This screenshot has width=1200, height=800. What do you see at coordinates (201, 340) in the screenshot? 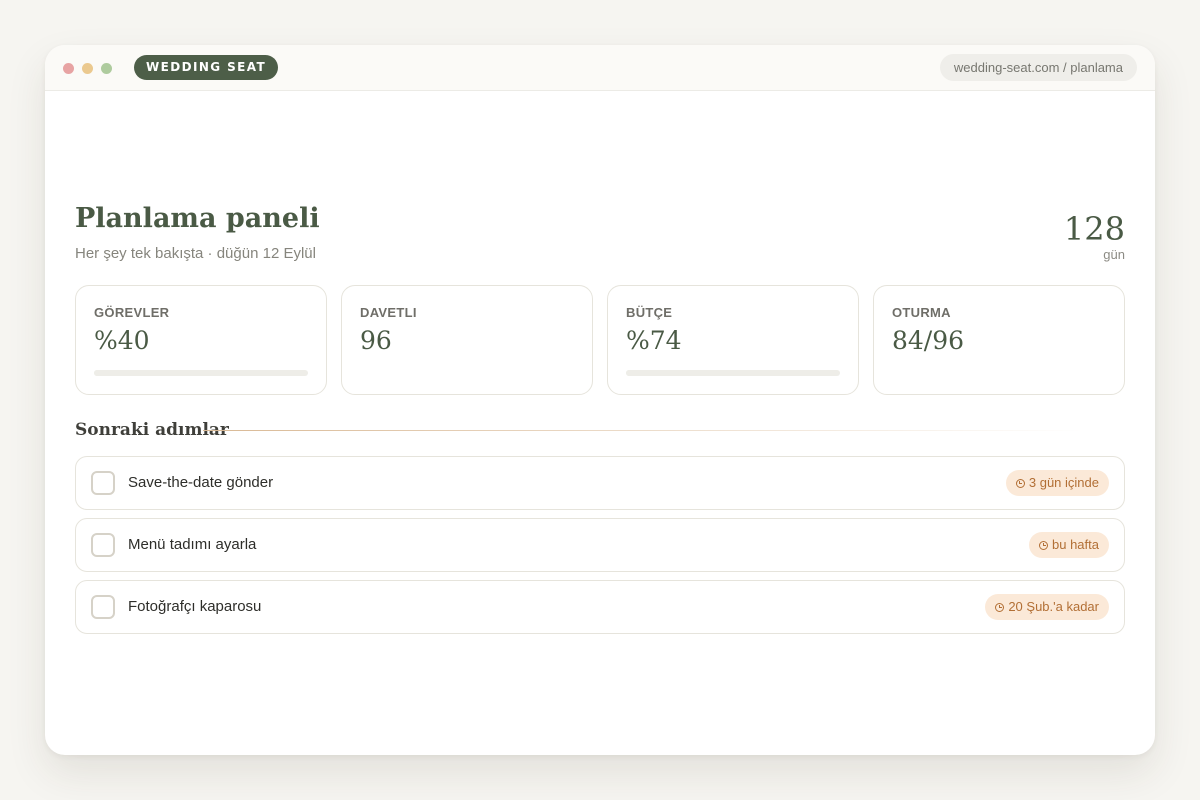
I see `stat-card-tasks: GÖREVLER %40` at bounding box center [201, 340].